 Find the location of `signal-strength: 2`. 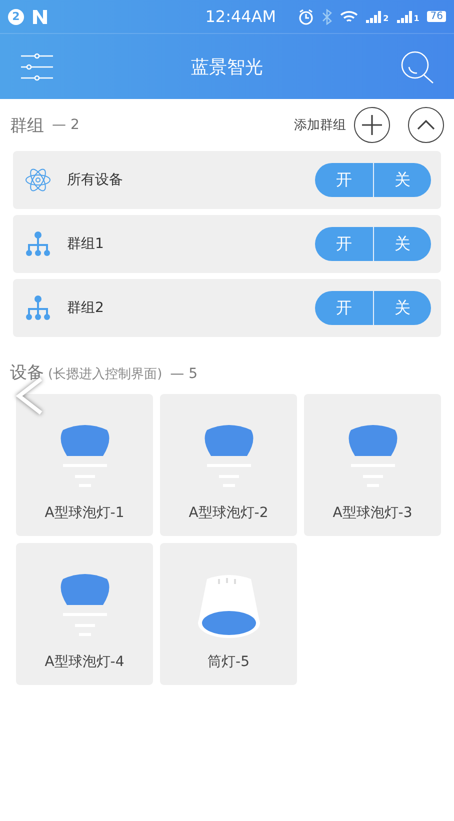

signal-strength: 2 is located at coordinates (377, 16).